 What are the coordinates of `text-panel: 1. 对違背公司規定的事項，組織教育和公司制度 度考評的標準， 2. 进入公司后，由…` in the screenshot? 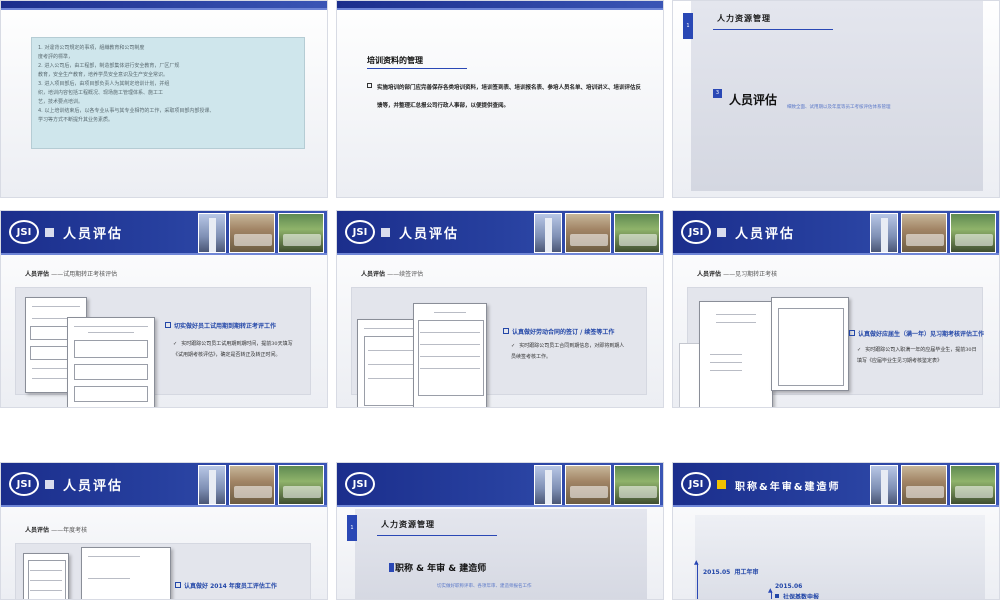 It's located at (168, 93).